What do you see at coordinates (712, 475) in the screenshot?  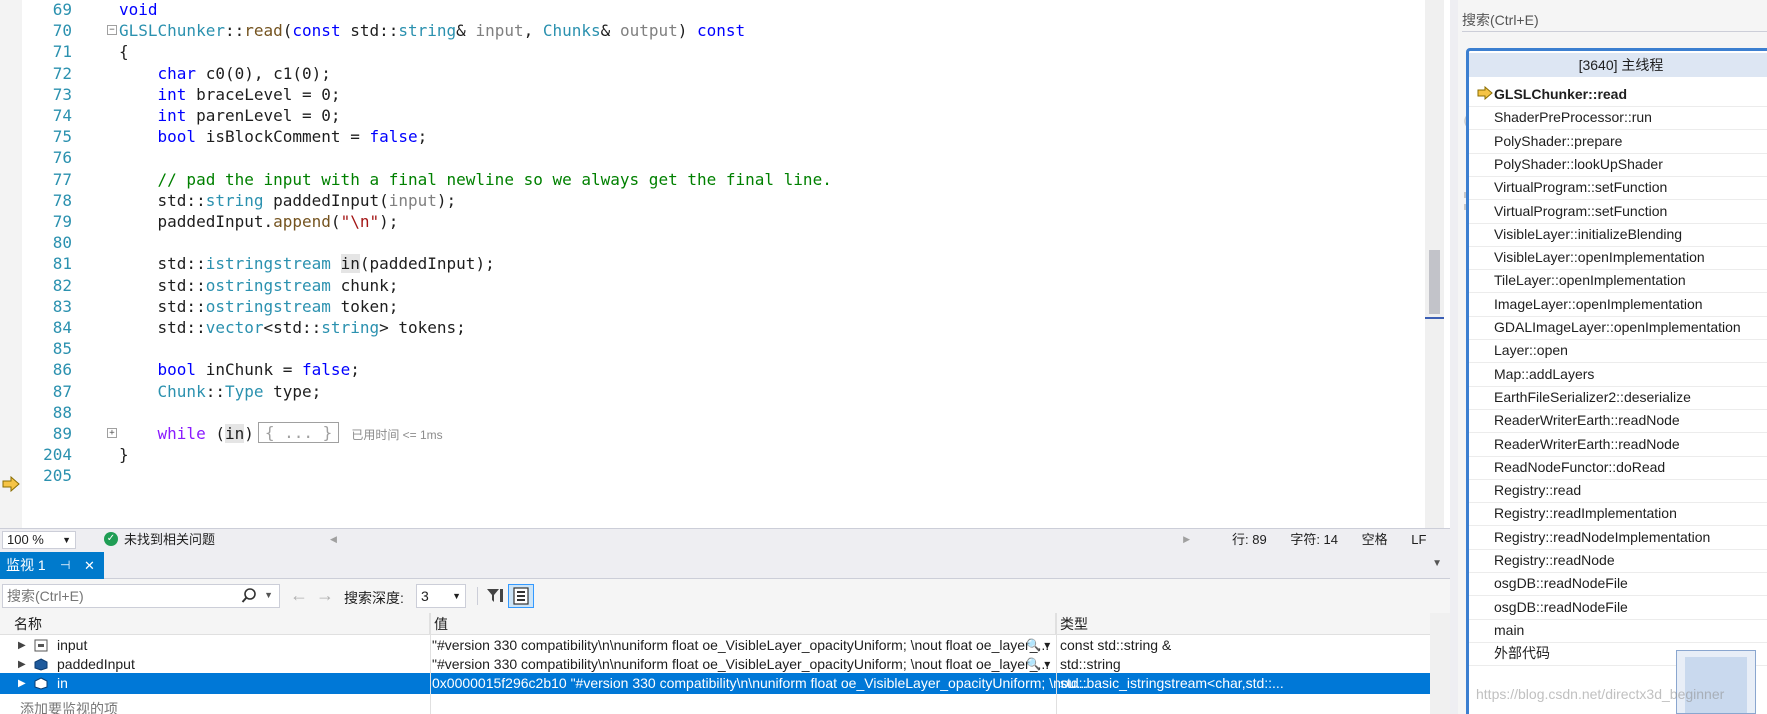 I see `code-line: 205` at bounding box center [712, 475].